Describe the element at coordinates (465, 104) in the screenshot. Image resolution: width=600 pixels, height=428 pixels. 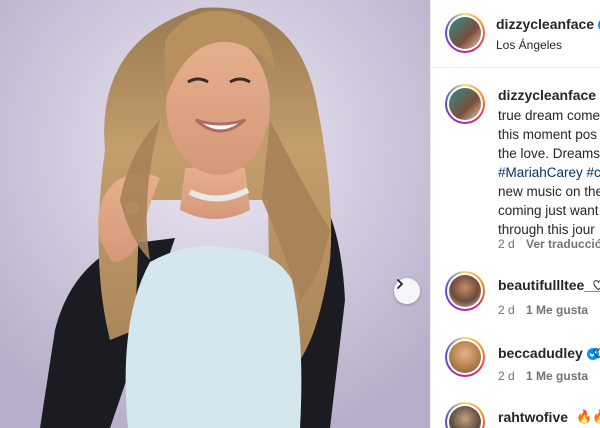
I see `caption-avatar` at that location.